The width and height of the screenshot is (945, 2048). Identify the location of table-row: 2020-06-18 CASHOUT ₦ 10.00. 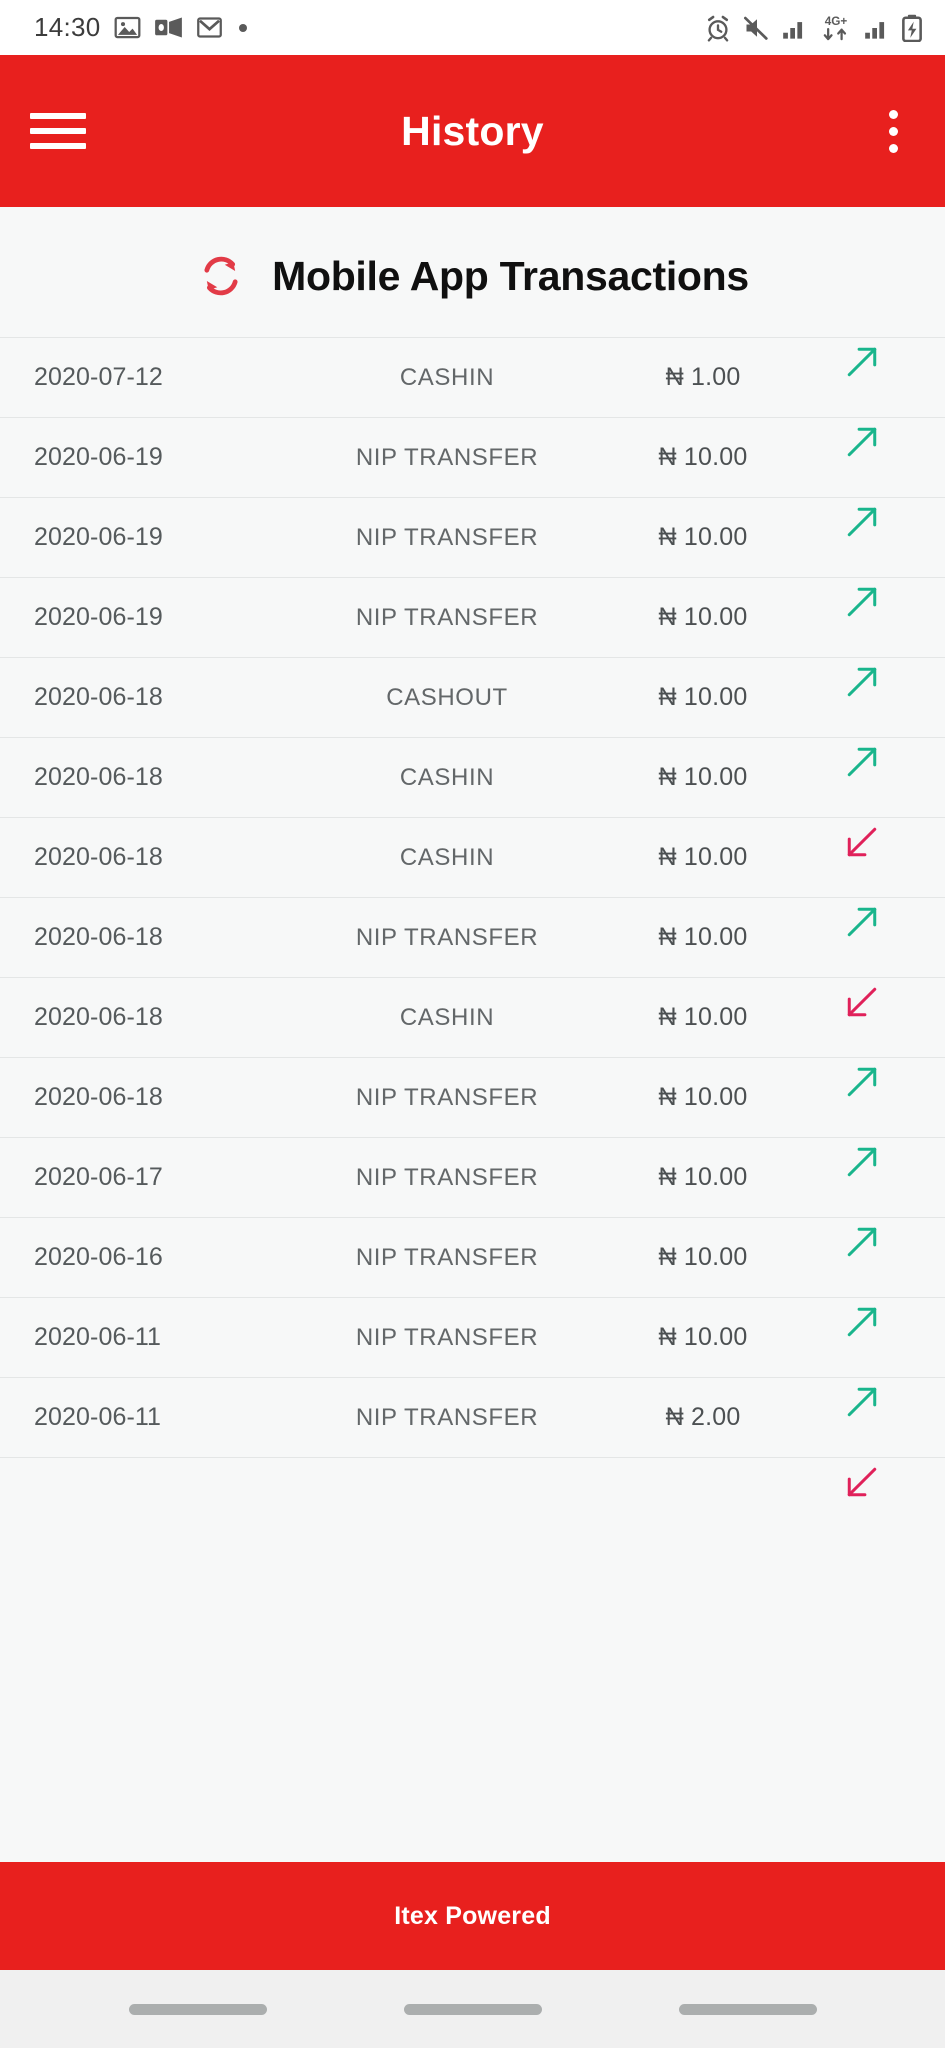
(472, 697).